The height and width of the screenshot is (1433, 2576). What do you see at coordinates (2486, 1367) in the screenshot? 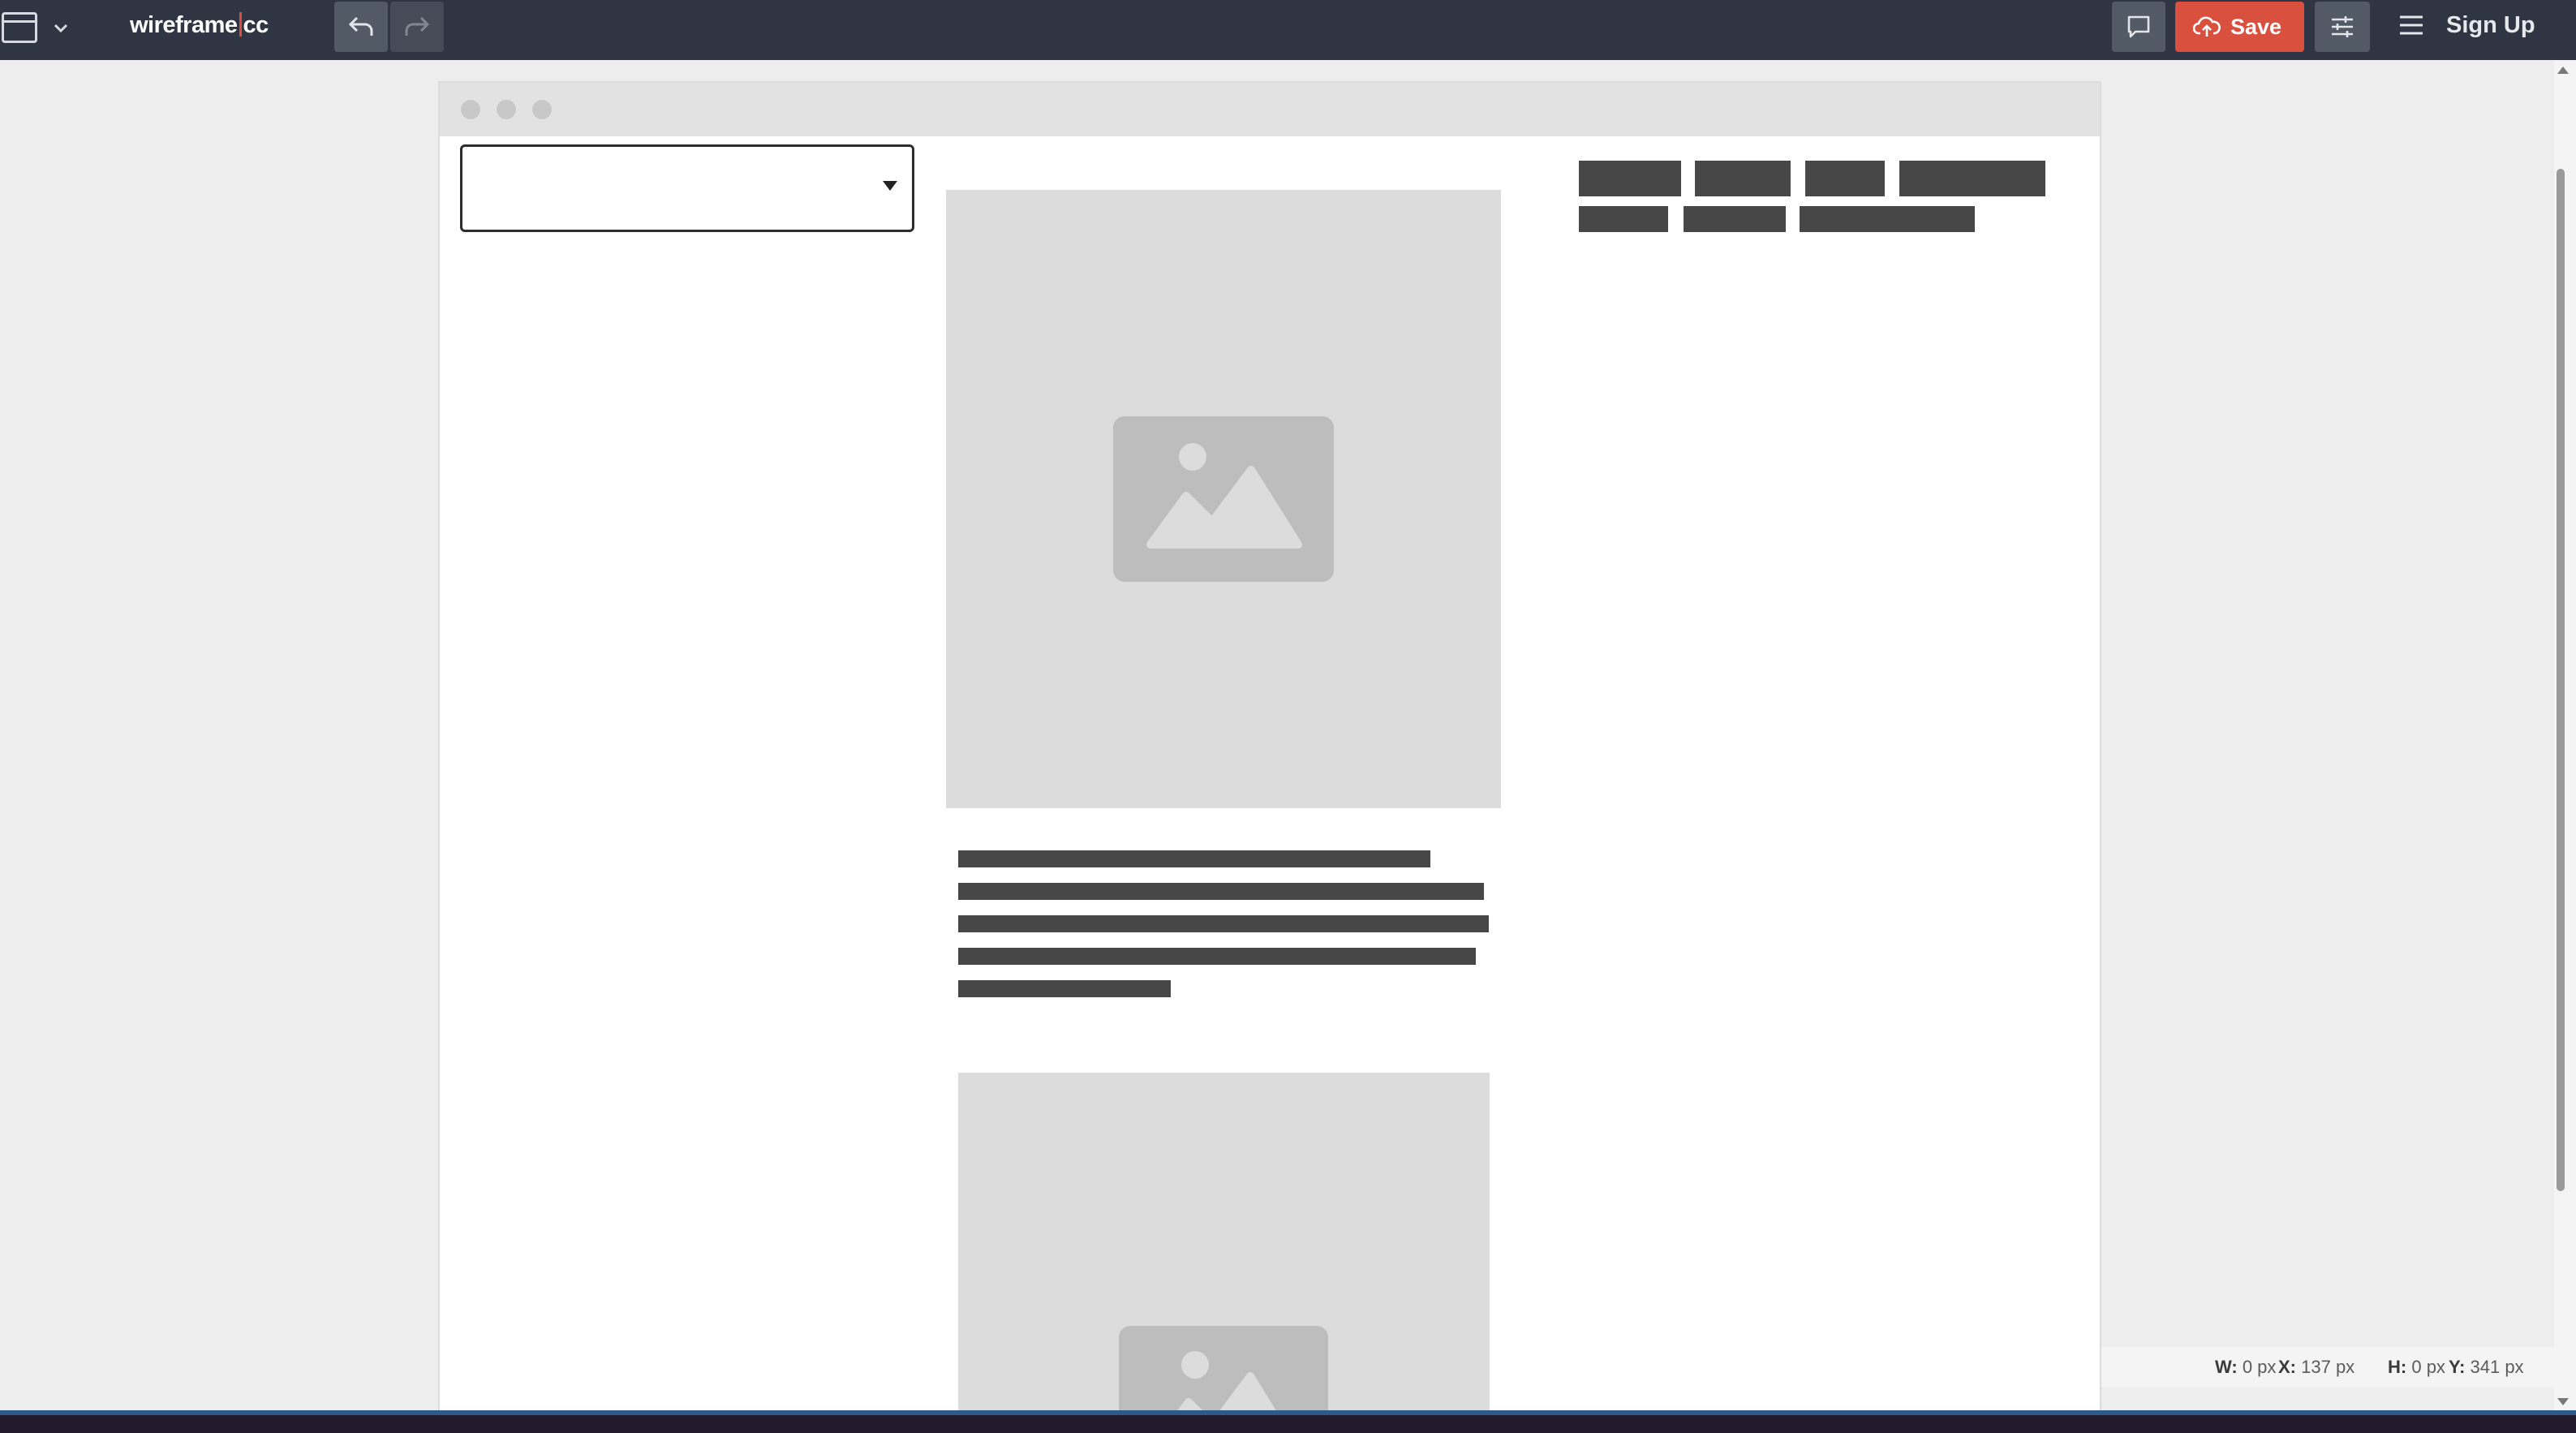
I see `status-y: Y: 341 px` at bounding box center [2486, 1367].